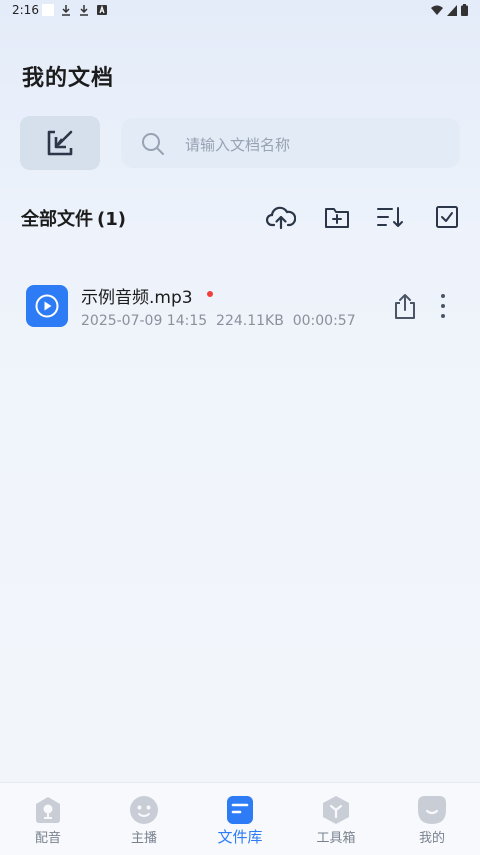 The image size is (480, 855). What do you see at coordinates (48, 10) in the screenshot?
I see `notification-icon` at bounding box center [48, 10].